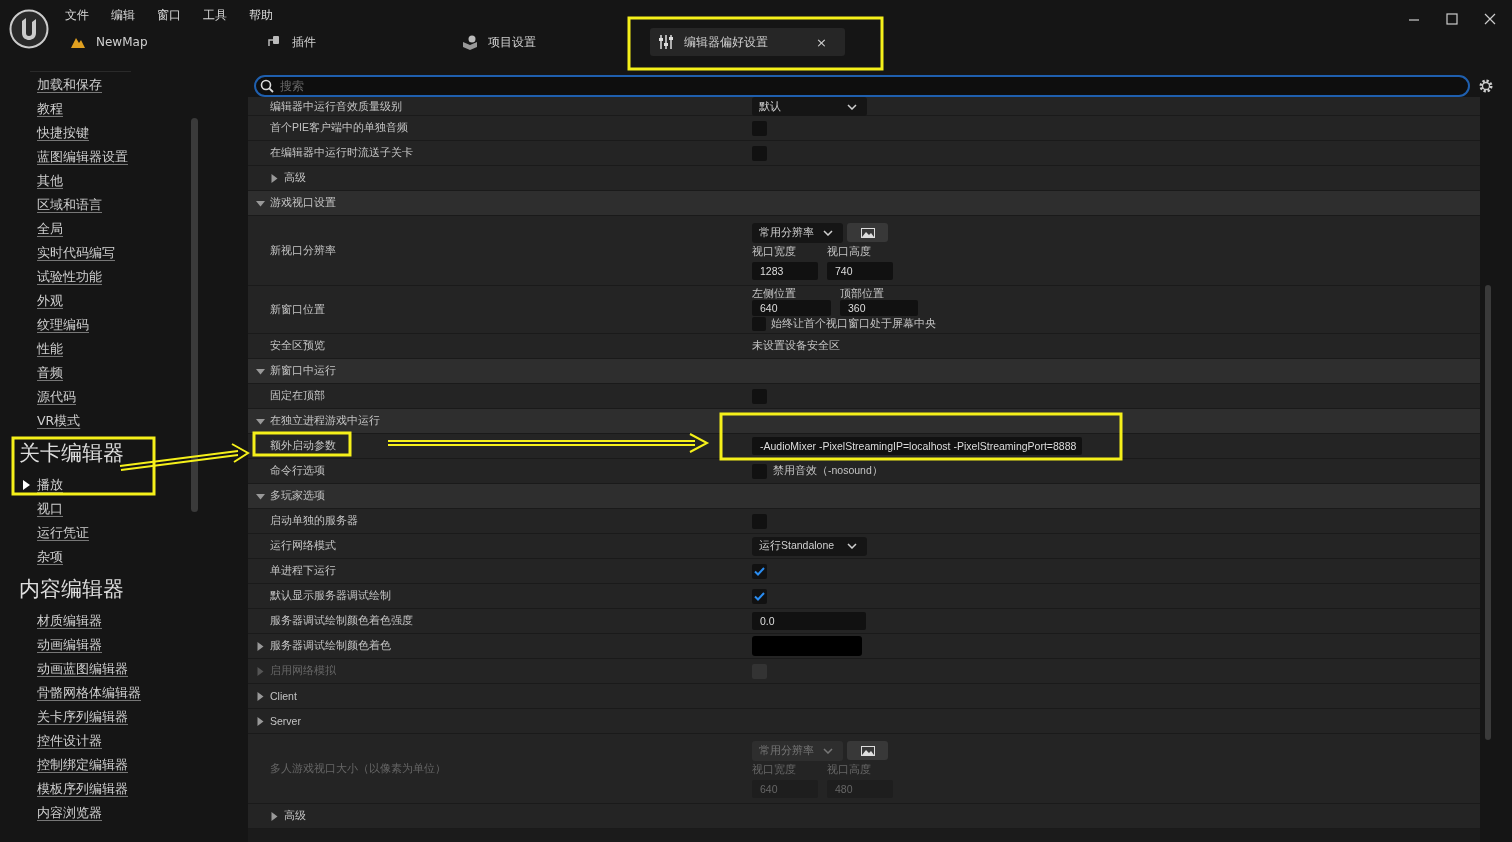 The width and height of the screenshot is (1512, 842). What do you see at coordinates (470, 42) in the screenshot?
I see `gears-icon` at bounding box center [470, 42].